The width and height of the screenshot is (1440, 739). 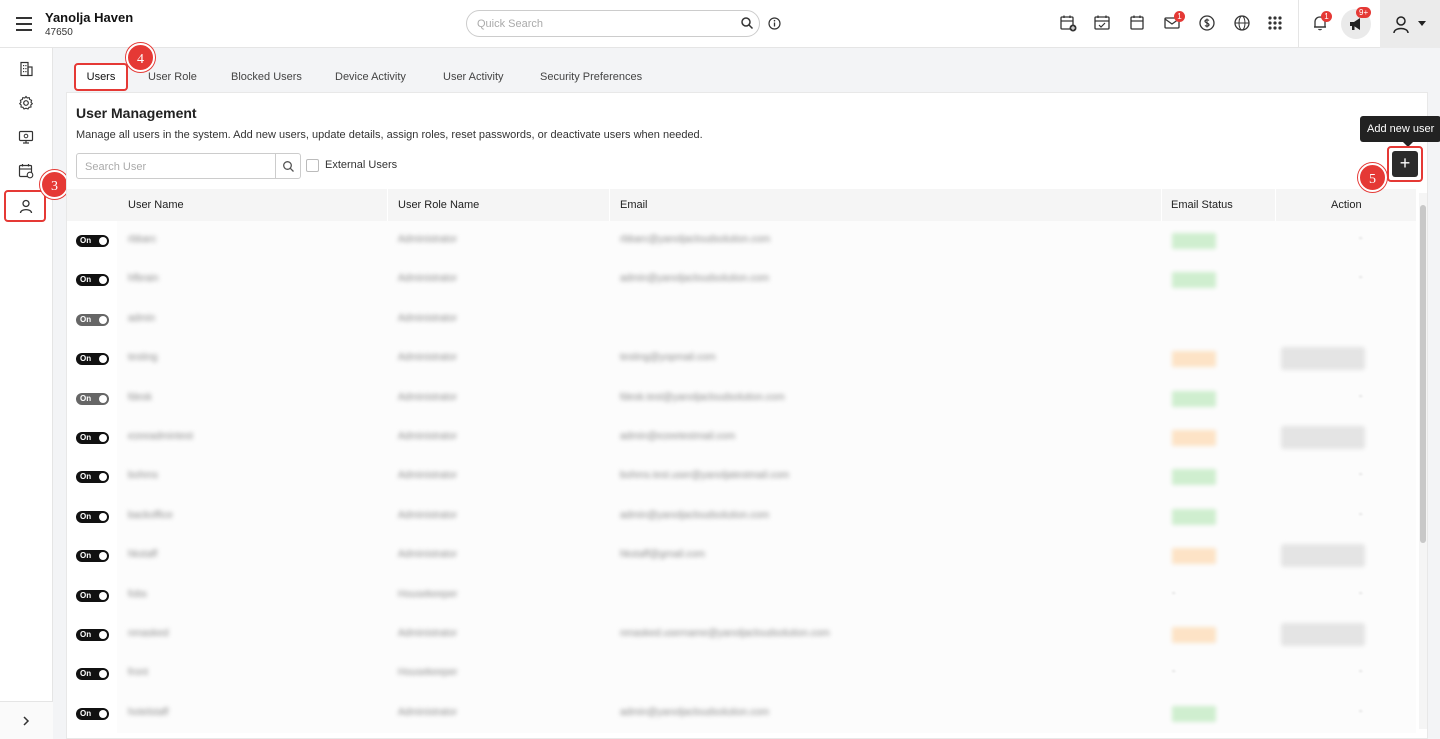 What do you see at coordinates (1202, 205) in the screenshot?
I see `column-email-status: Email Status` at bounding box center [1202, 205].